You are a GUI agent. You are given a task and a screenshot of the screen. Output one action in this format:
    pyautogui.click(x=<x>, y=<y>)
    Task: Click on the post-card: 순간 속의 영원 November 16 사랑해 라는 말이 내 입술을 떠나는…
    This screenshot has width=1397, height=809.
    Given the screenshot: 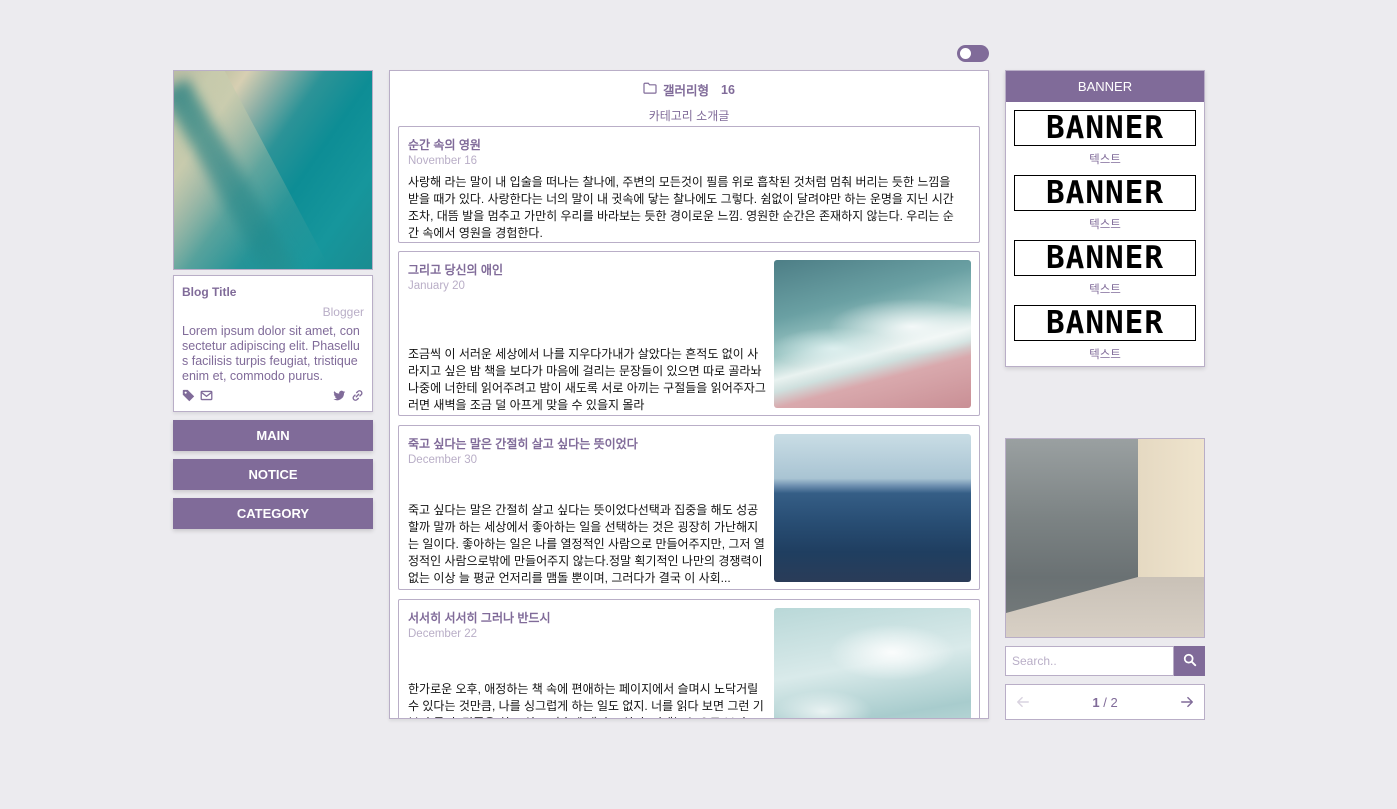 What is the action you would take?
    pyautogui.click(x=689, y=184)
    